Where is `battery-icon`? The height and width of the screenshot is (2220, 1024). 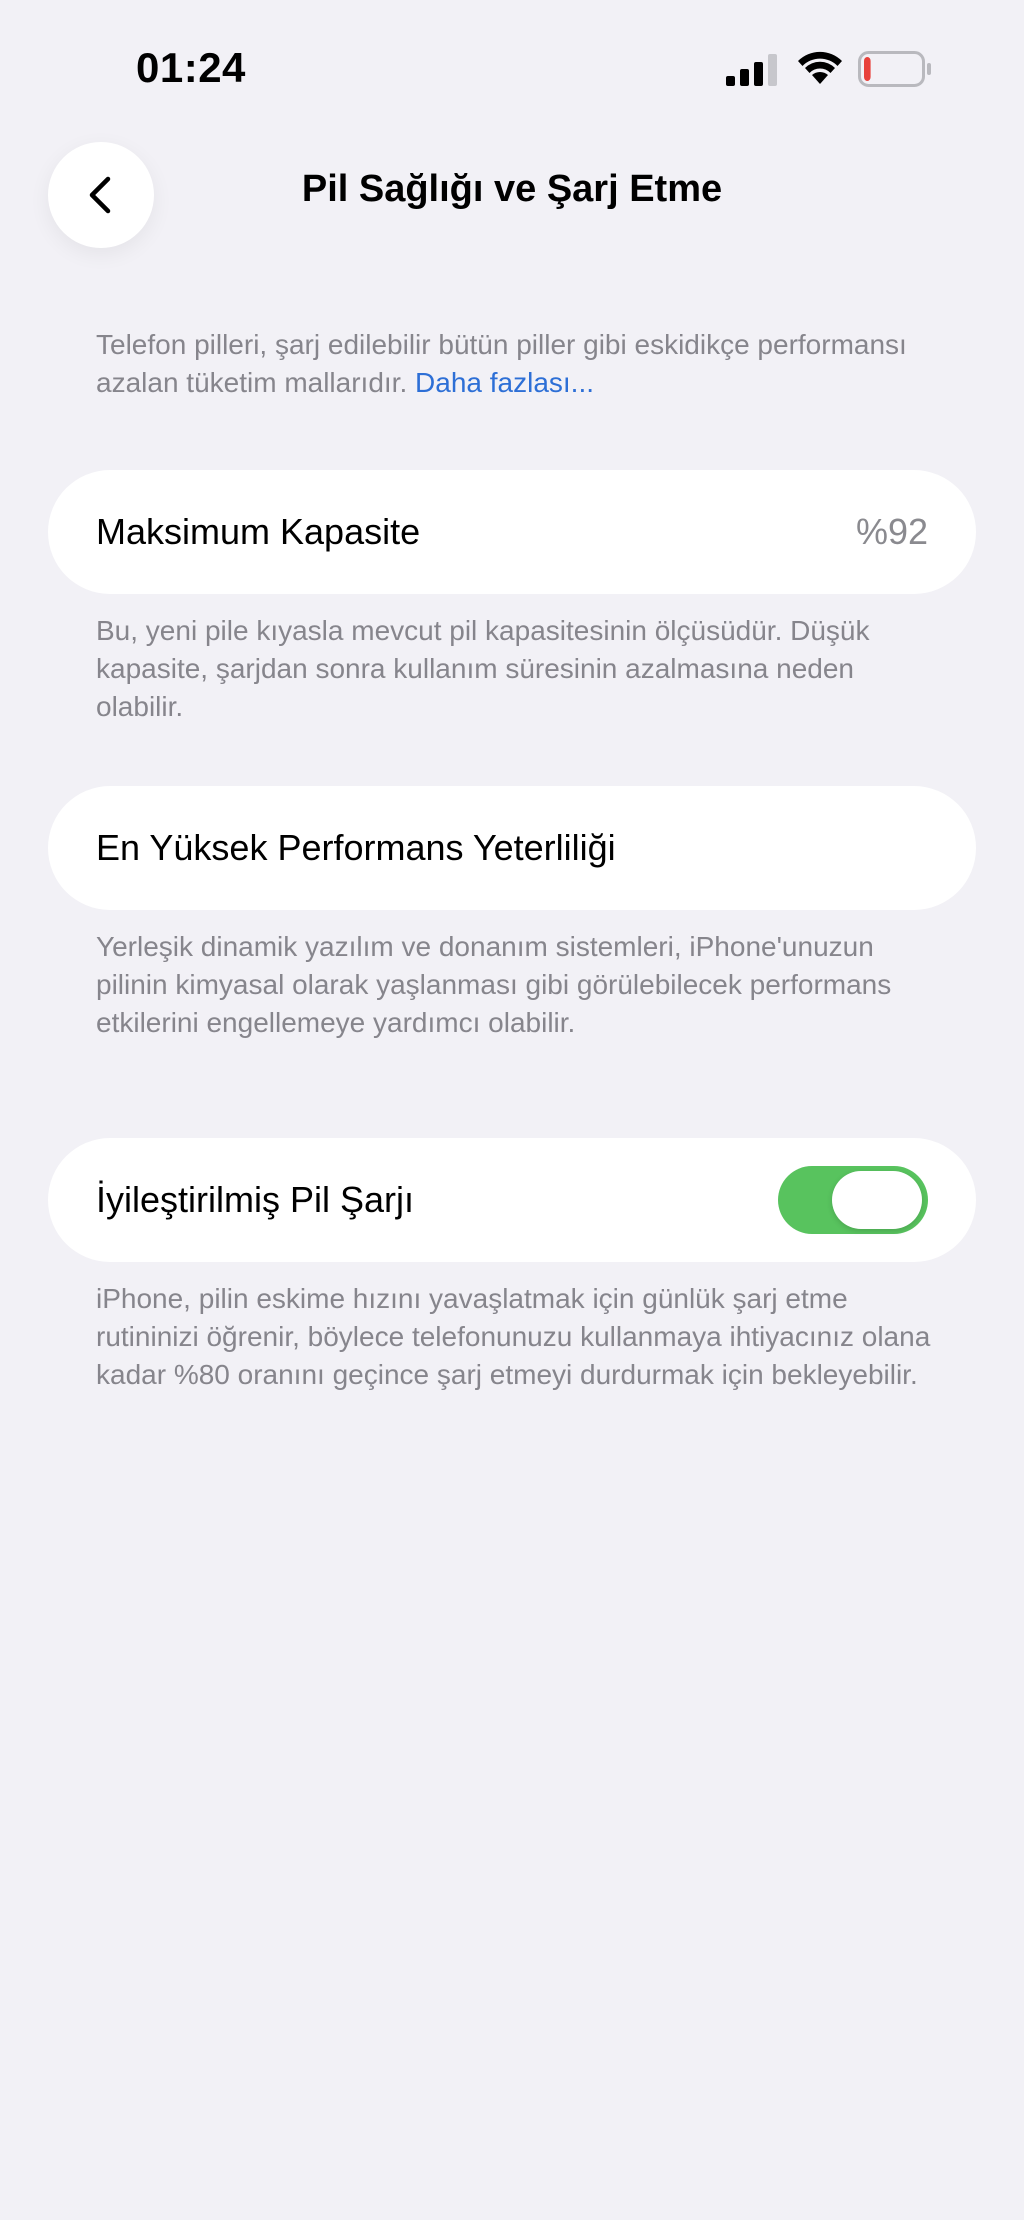 battery-icon is located at coordinates (894, 69).